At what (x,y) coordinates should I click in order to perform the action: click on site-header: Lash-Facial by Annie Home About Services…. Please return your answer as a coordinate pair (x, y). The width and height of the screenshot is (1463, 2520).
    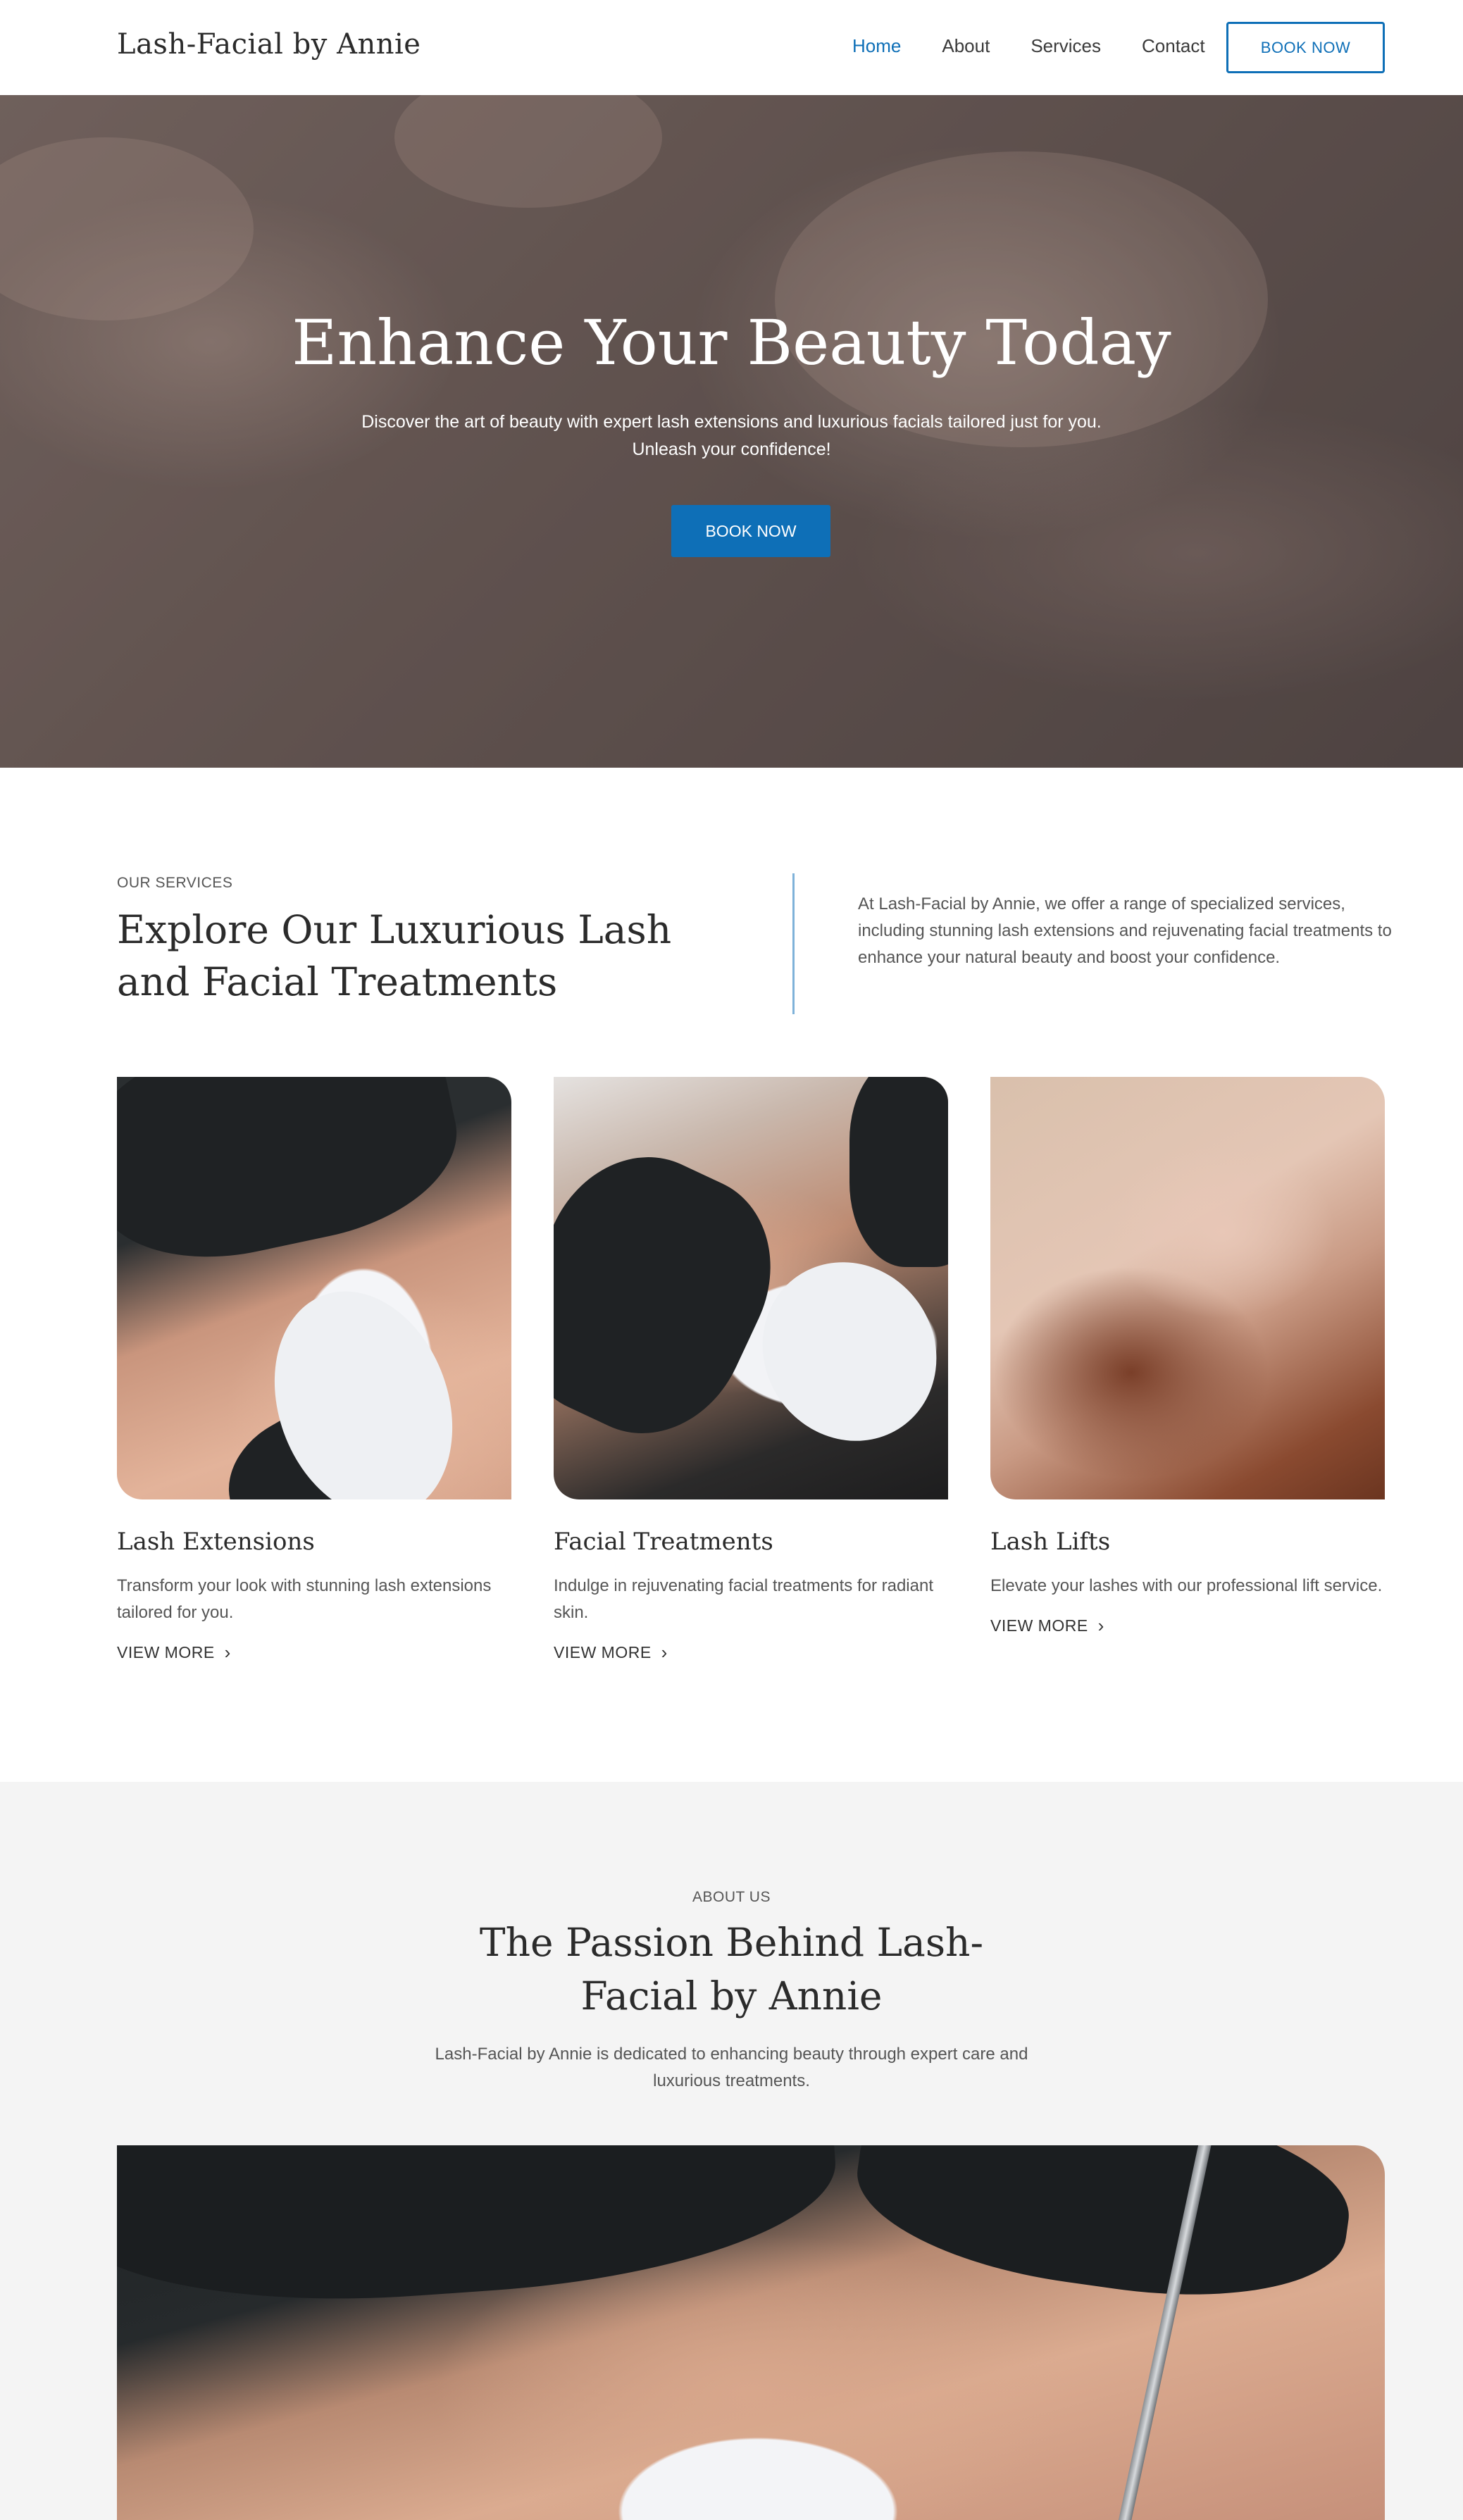
    Looking at the image, I should click on (731, 47).